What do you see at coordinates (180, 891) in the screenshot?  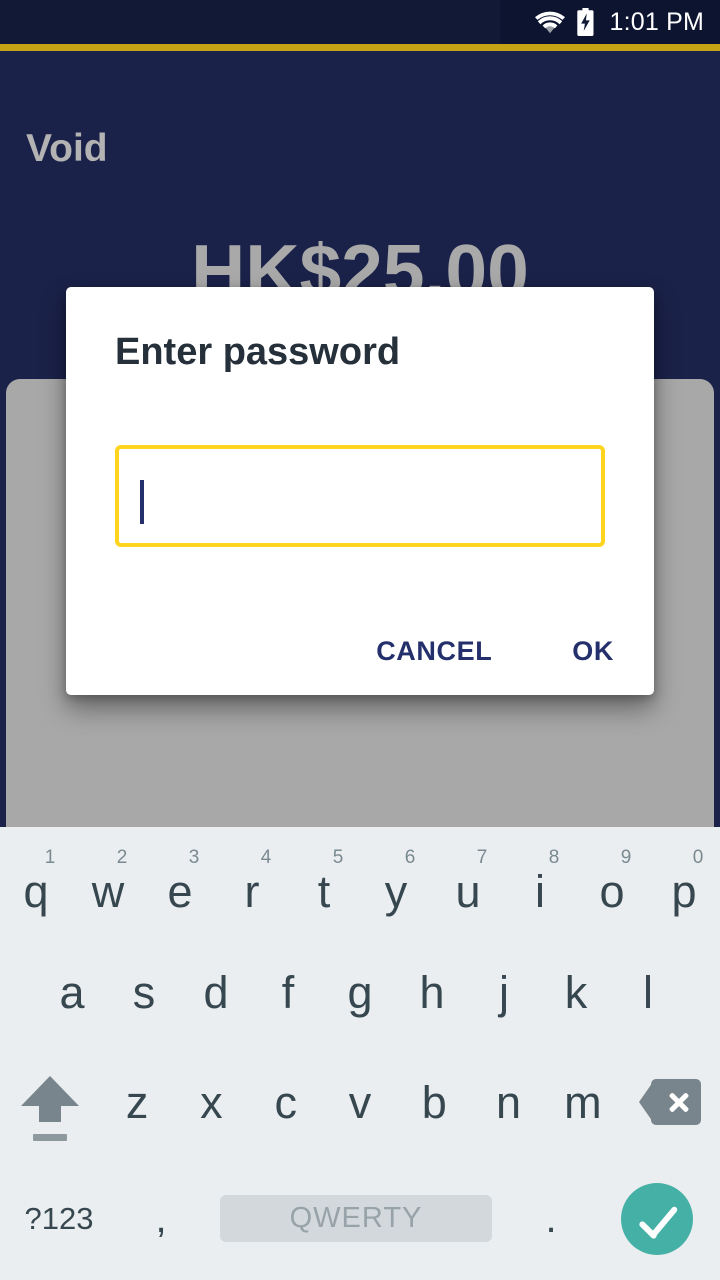 I see `key-label: e` at bounding box center [180, 891].